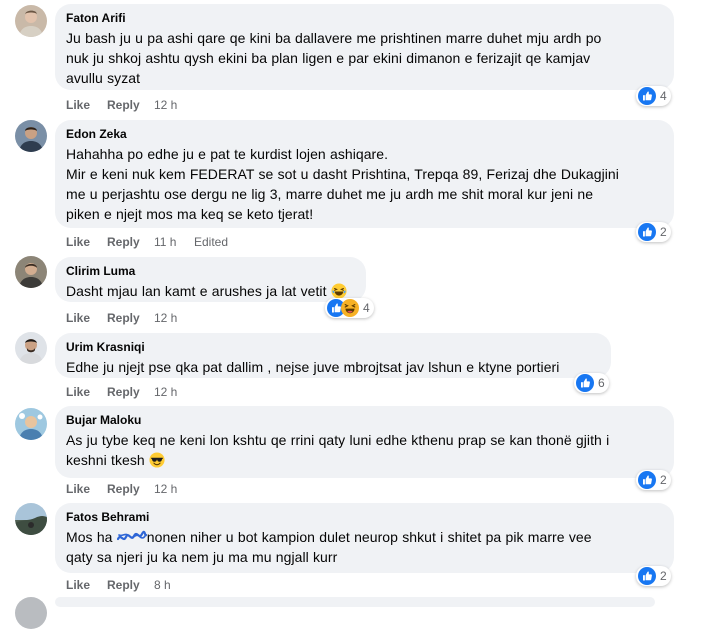 Image resolution: width=709 pixels, height=629 pixels. What do you see at coordinates (162, 585) in the screenshot?
I see `comment-timestamp: 8 h` at bounding box center [162, 585].